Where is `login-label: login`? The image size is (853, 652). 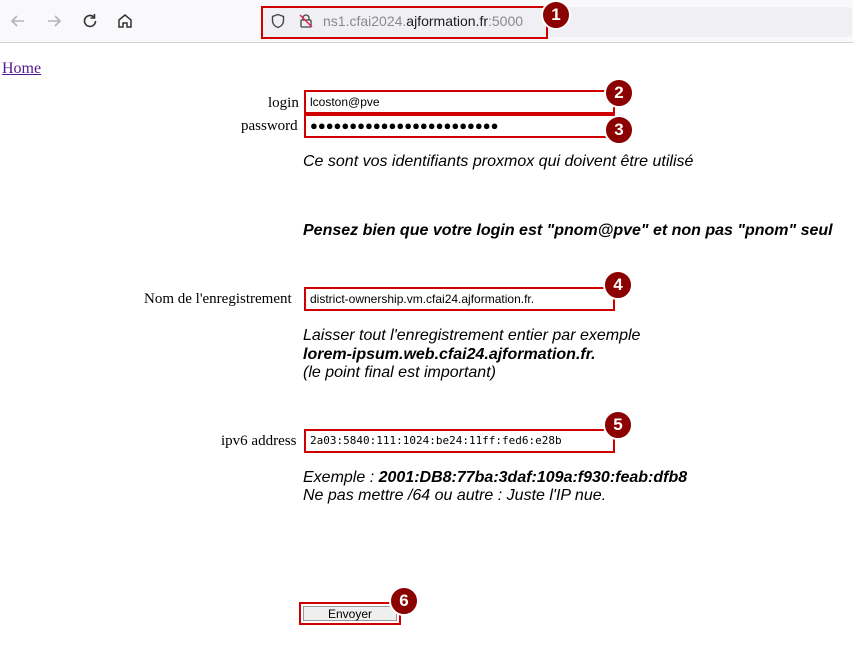 login-label: login is located at coordinates (283, 103).